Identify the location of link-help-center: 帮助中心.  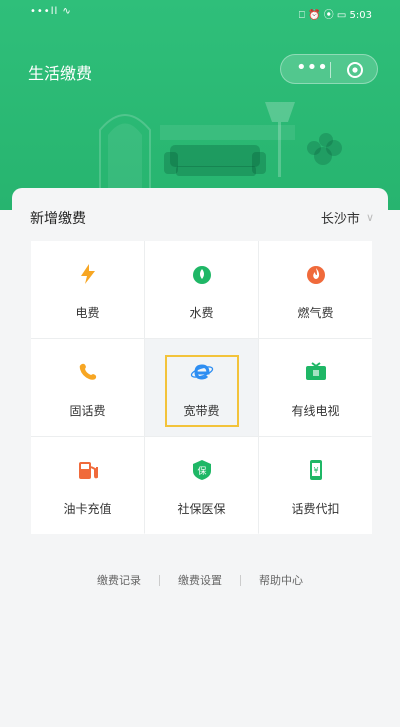
(281, 580).